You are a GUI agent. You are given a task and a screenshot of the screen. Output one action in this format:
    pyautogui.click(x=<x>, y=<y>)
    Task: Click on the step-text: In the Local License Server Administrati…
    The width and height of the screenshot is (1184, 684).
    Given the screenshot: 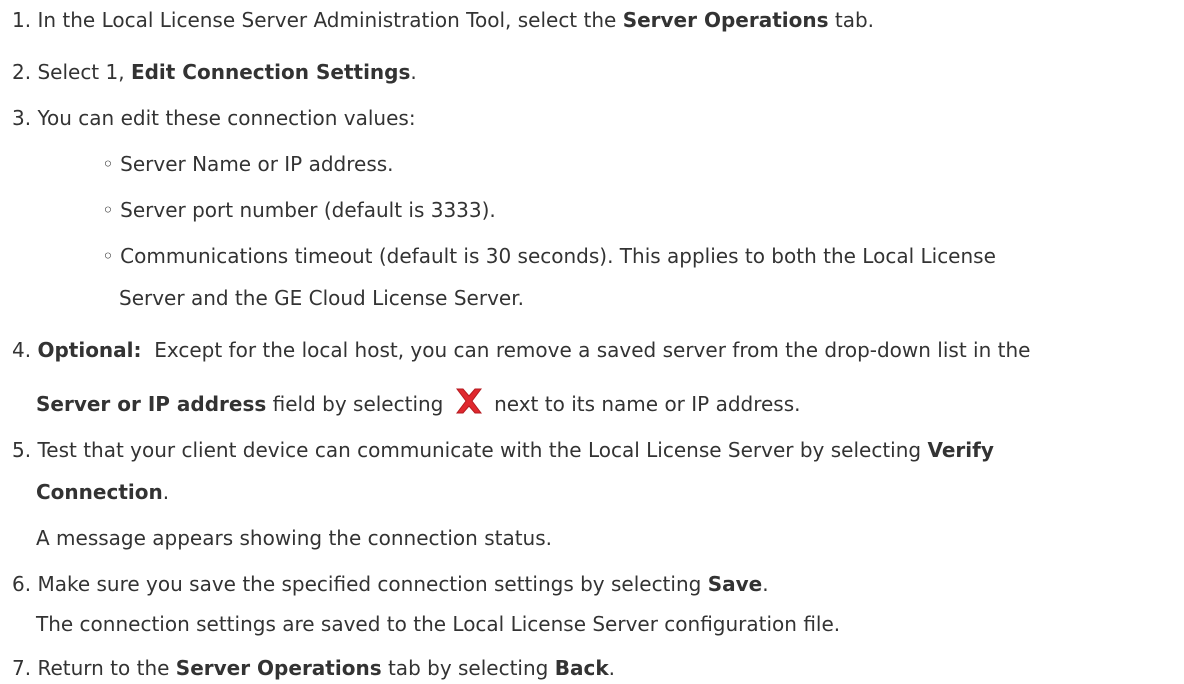 What is the action you would take?
    pyautogui.click(x=330, y=20)
    